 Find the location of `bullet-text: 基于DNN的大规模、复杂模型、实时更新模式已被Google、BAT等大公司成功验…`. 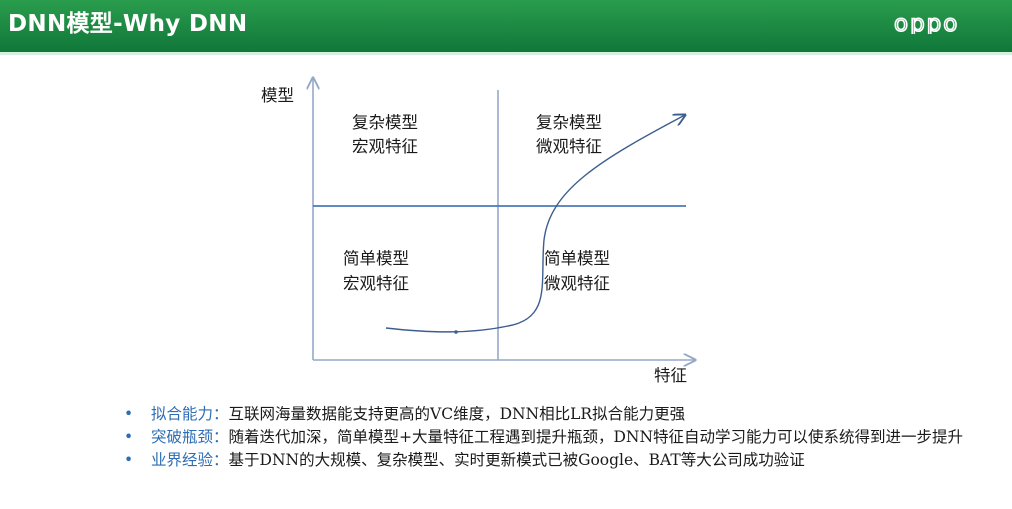

bullet-text: 基于DNN的大规模、复杂模型、实时更新模式已被Google、BAT等大公司成功验… is located at coordinates (516, 460).